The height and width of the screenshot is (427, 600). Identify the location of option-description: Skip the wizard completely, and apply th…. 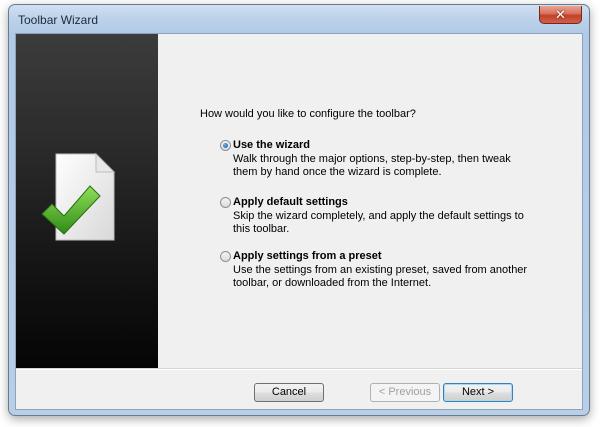
(378, 222).